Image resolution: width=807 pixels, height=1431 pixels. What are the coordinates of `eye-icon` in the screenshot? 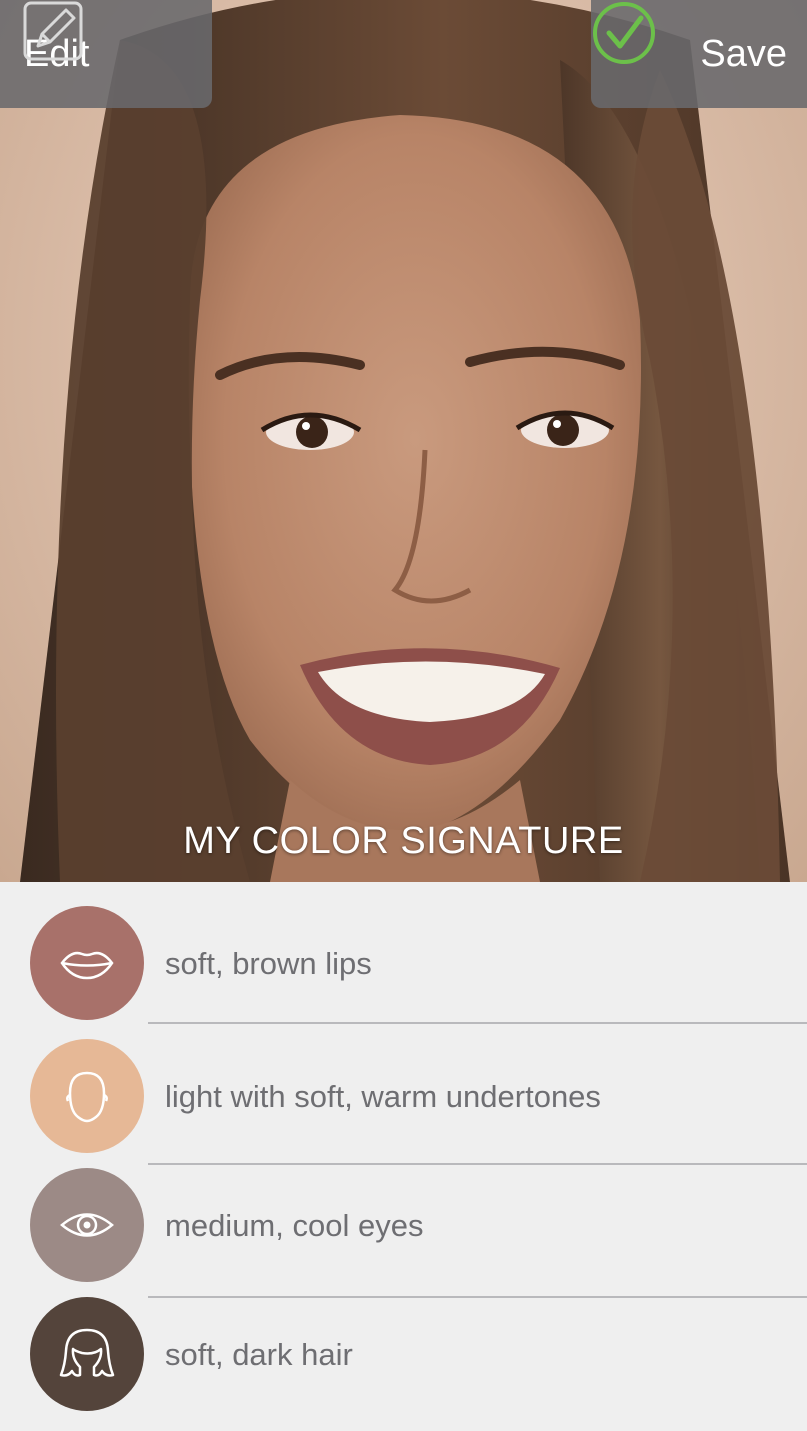 It's located at (87, 1225).